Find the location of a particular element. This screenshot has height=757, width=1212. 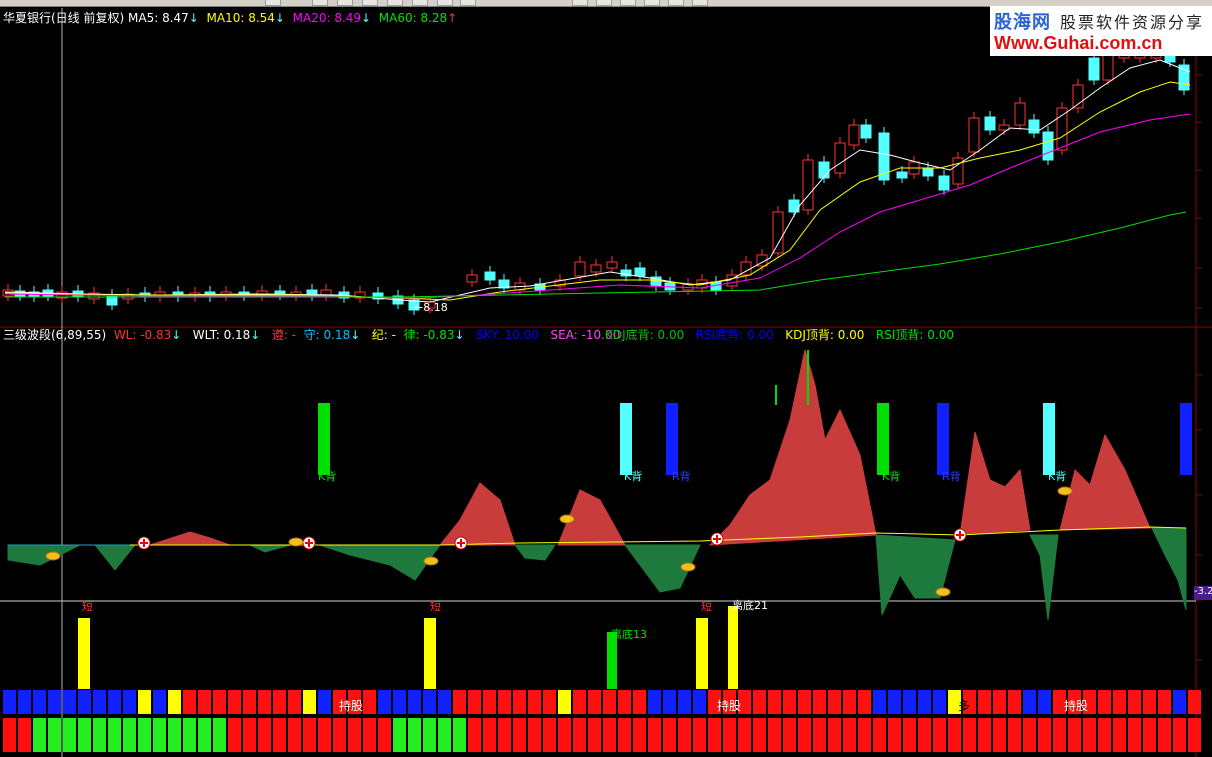

wave-up-area is located at coordinates (190, 538).